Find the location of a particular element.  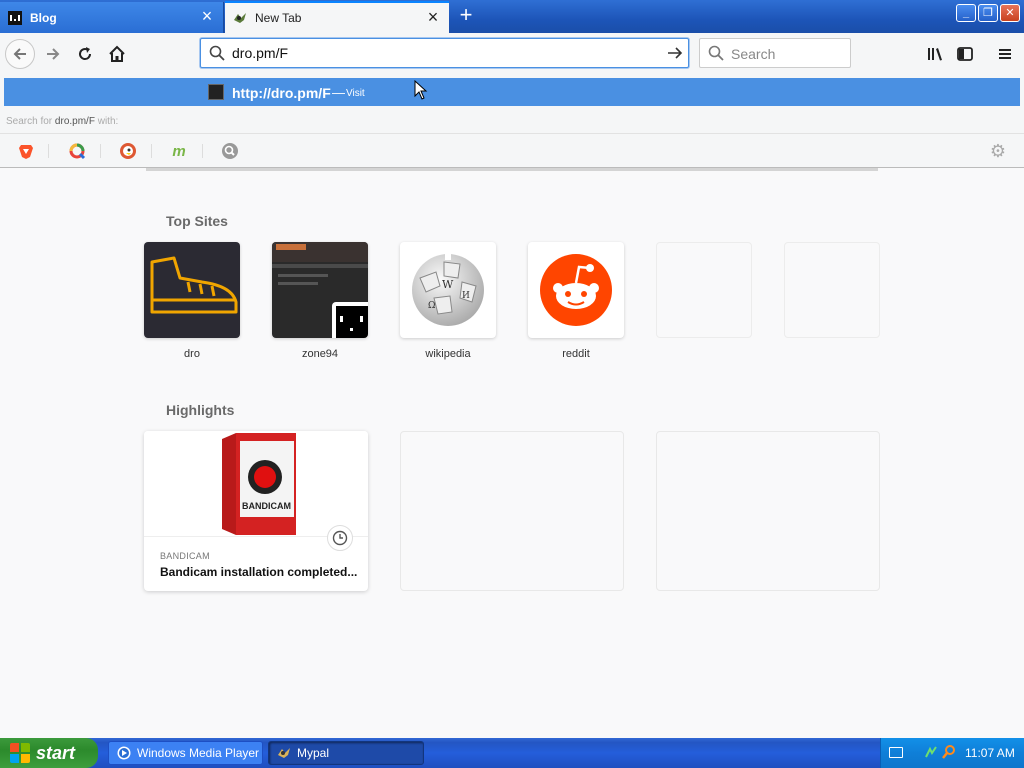

minimize-icon: _ is located at coordinates (966, 13).